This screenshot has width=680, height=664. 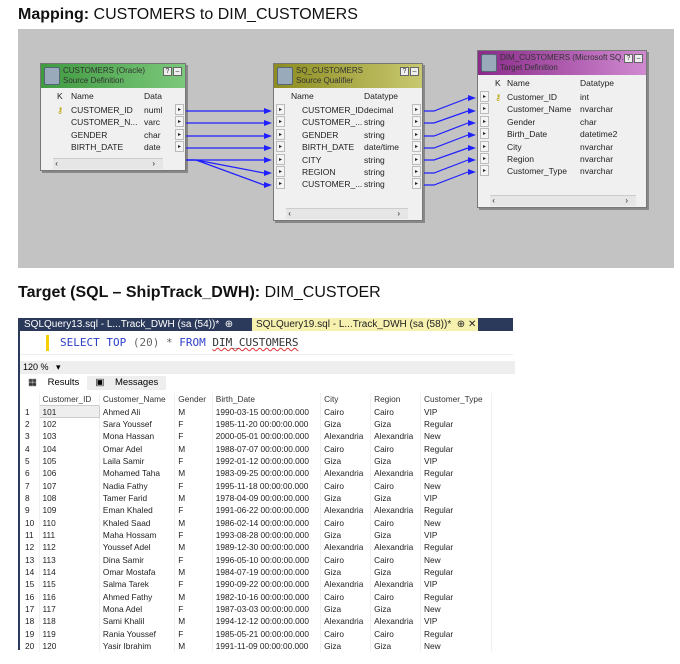 What do you see at coordinates (53, 383) in the screenshot?
I see `results-tab: ▦ Results` at bounding box center [53, 383].